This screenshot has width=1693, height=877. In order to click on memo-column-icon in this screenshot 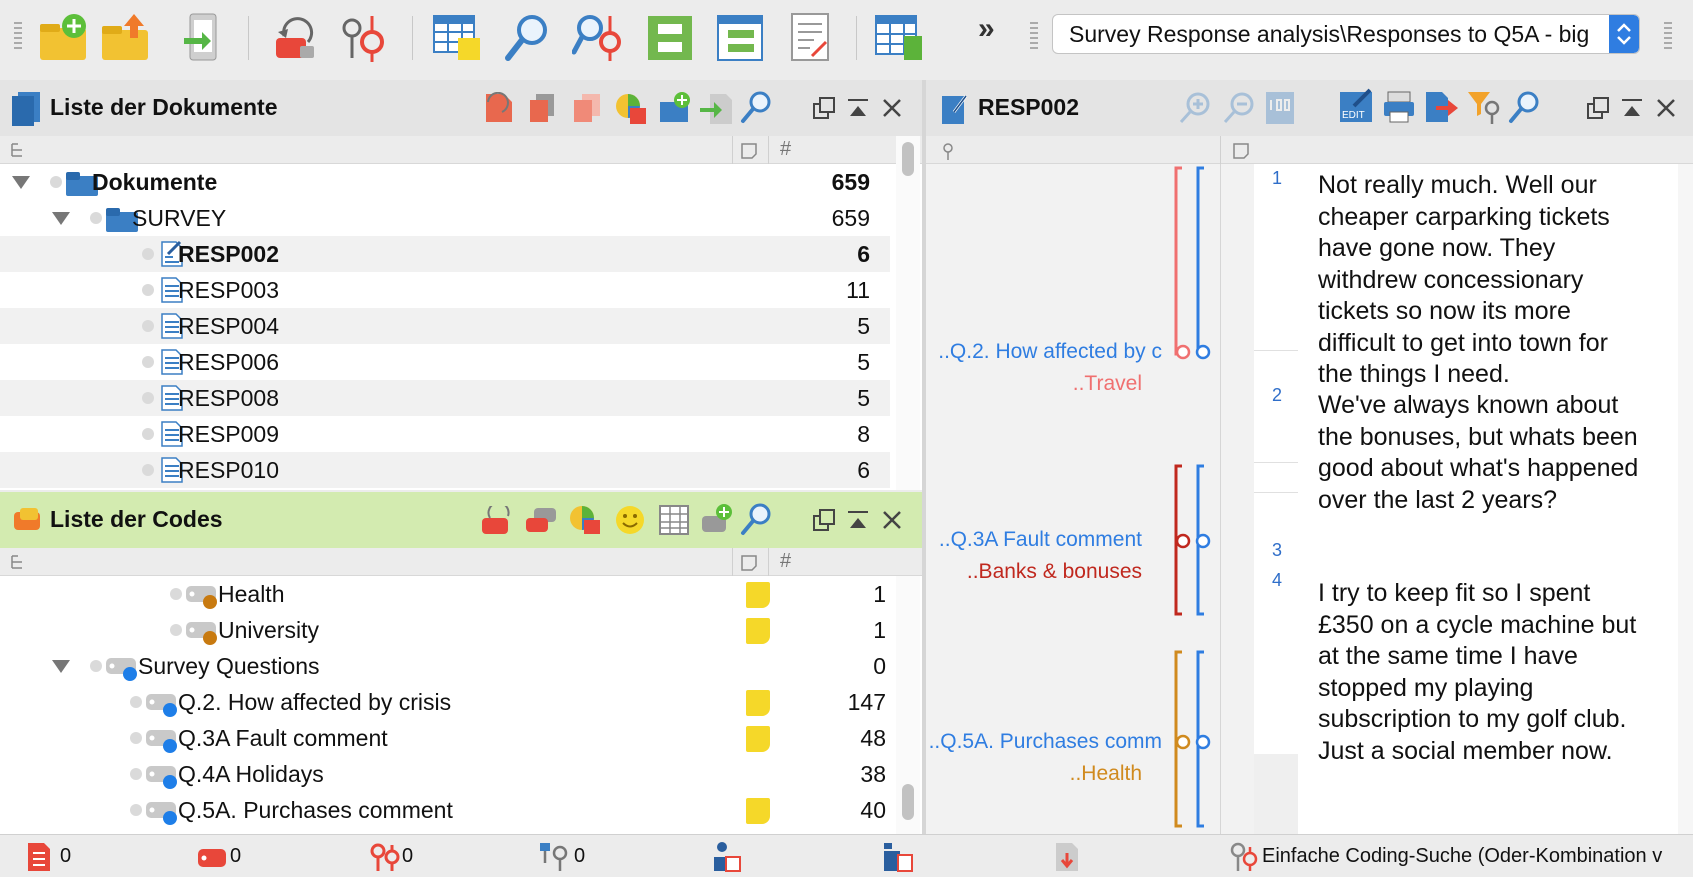, I will do `click(749, 151)`.